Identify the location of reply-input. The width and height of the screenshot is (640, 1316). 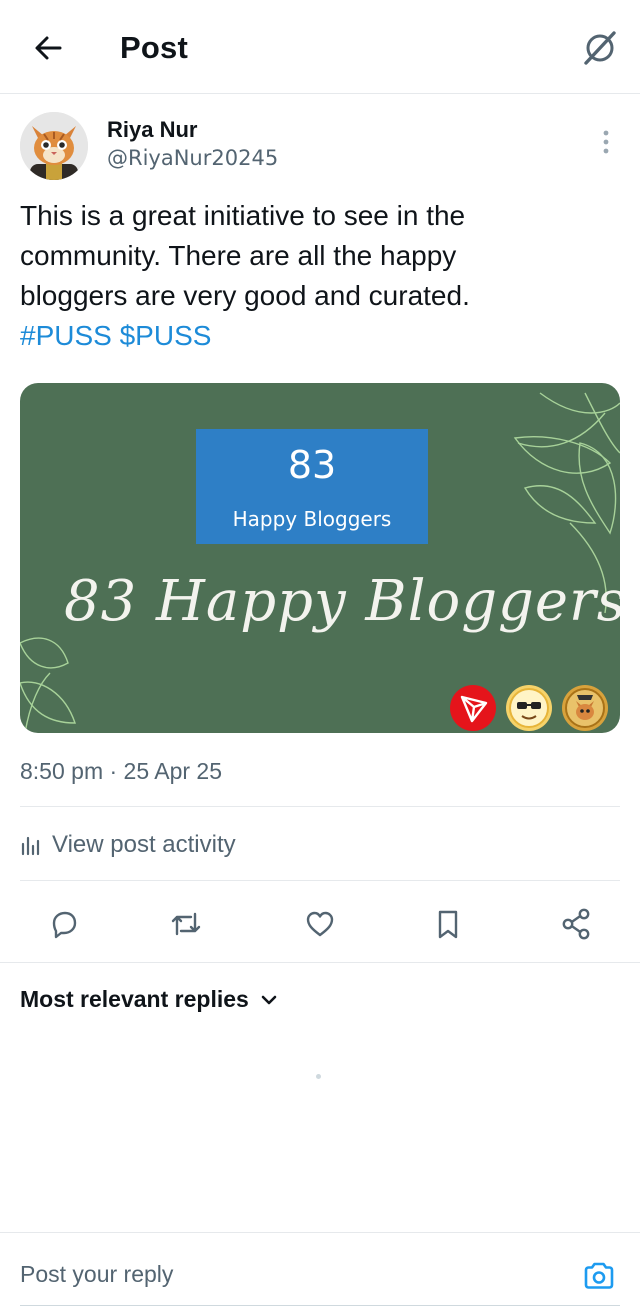
(280, 1274).